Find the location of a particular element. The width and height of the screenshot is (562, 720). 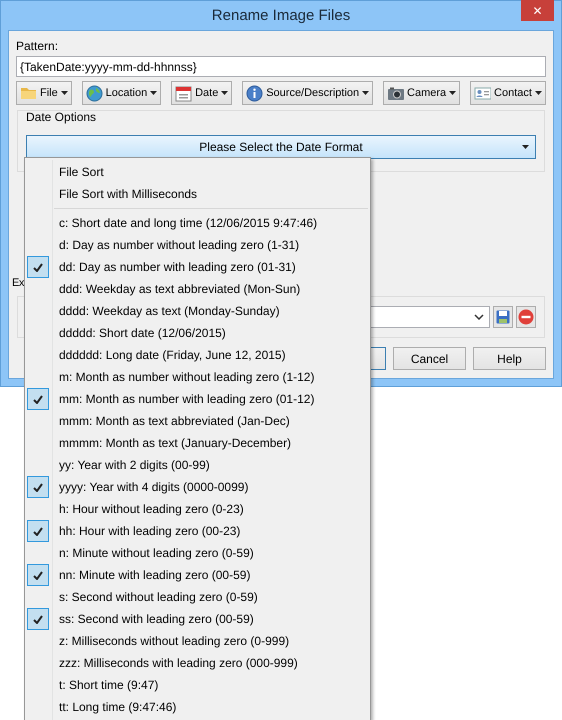

chevron-icon is located at coordinates (479, 317).